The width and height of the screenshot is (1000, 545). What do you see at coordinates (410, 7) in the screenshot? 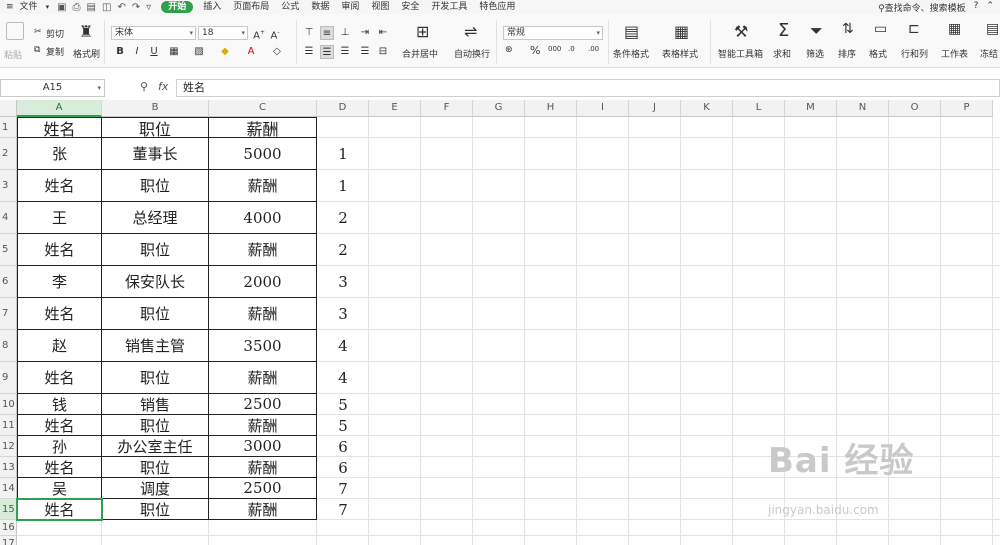
I see `tab-security: 安全` at bounding box center [410, 7].